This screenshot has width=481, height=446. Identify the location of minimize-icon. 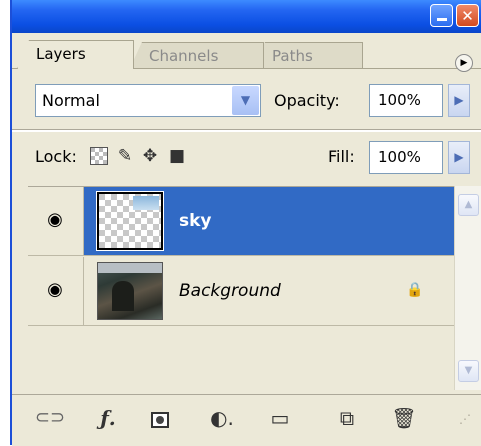
(441, 19).